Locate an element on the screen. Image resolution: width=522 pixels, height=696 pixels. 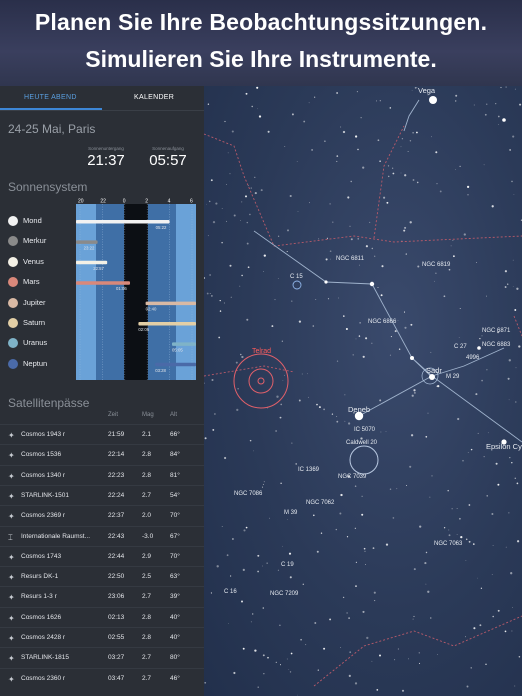
hour-label: 0 is located at coordinates (124, 202).